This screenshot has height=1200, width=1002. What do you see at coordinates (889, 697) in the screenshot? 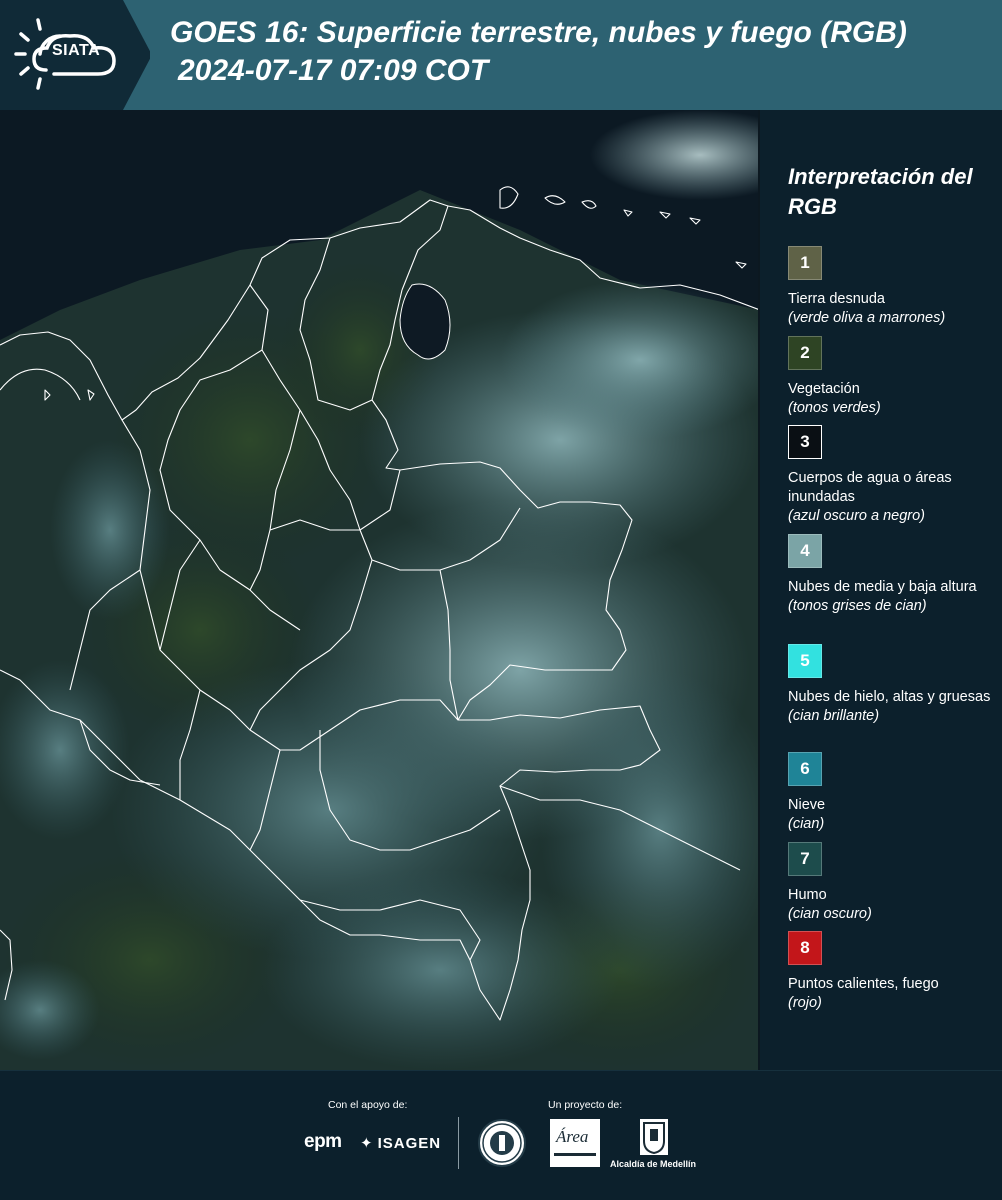
I see `legend-item-label: Nubes de hielo, altas y gruesas` at bounding box center [889, 697].